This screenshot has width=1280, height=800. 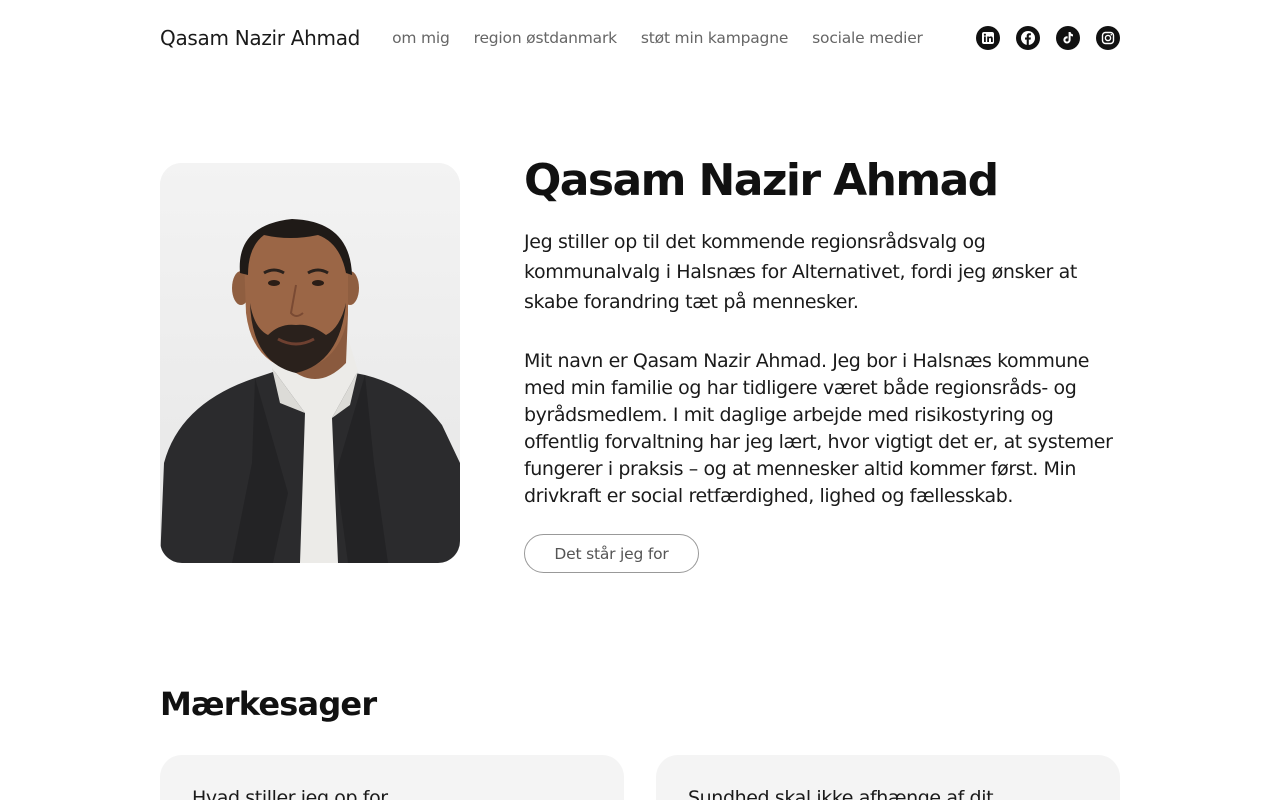 I want to click on section-title: Mærkesager, so click(x=268, y=704).